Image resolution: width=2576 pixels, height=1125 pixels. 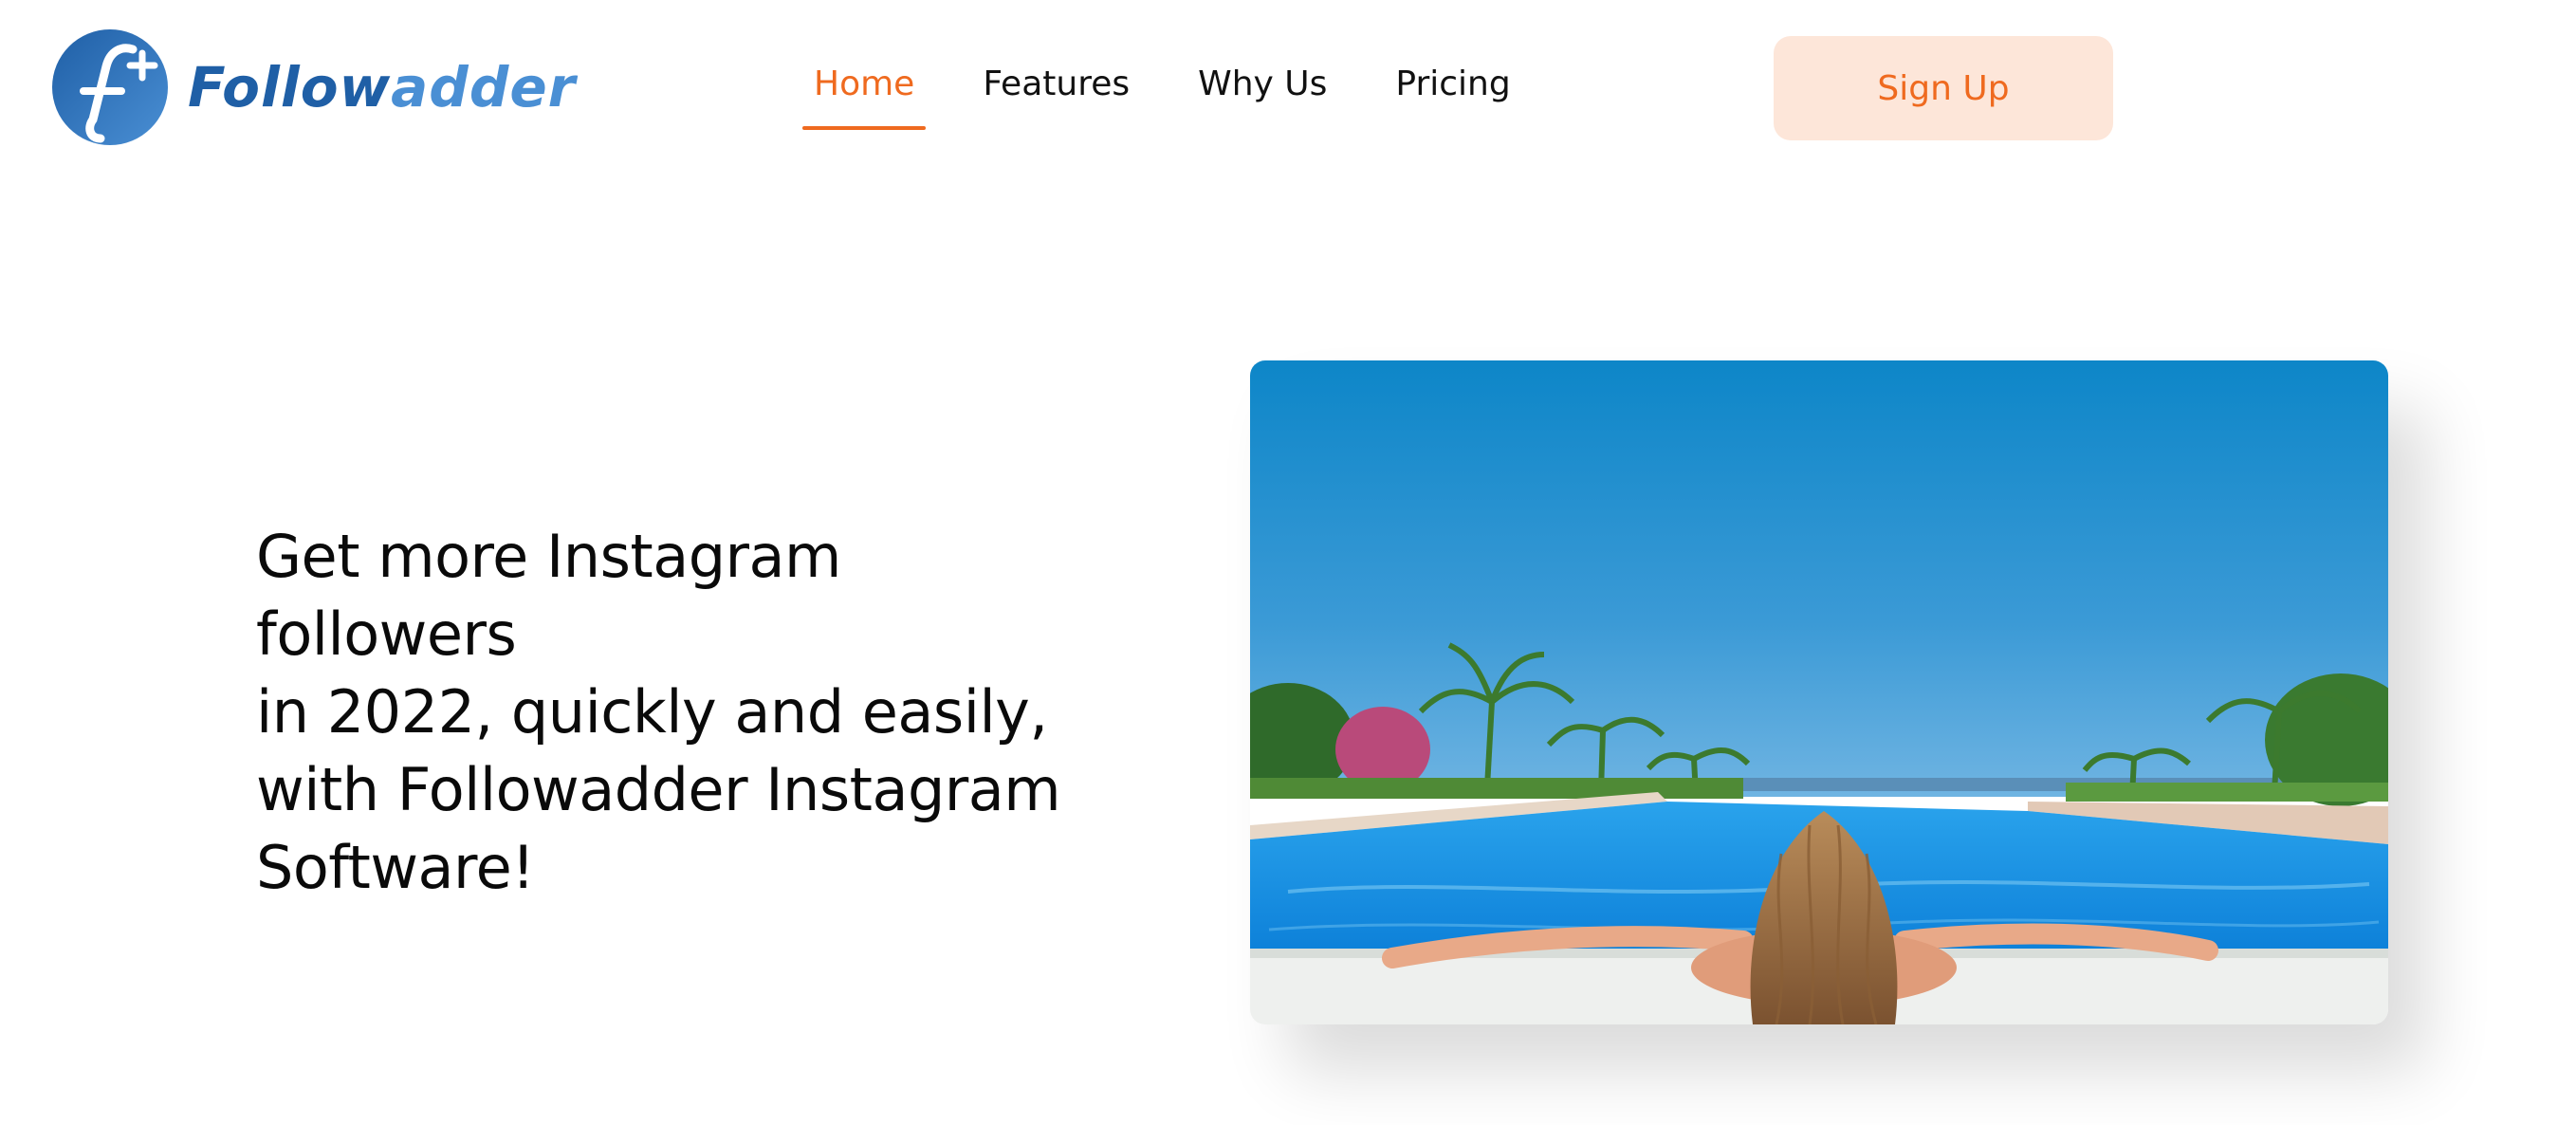 I want to click on nav-item-pricing: Pricing, so click(x=1452, y=93).